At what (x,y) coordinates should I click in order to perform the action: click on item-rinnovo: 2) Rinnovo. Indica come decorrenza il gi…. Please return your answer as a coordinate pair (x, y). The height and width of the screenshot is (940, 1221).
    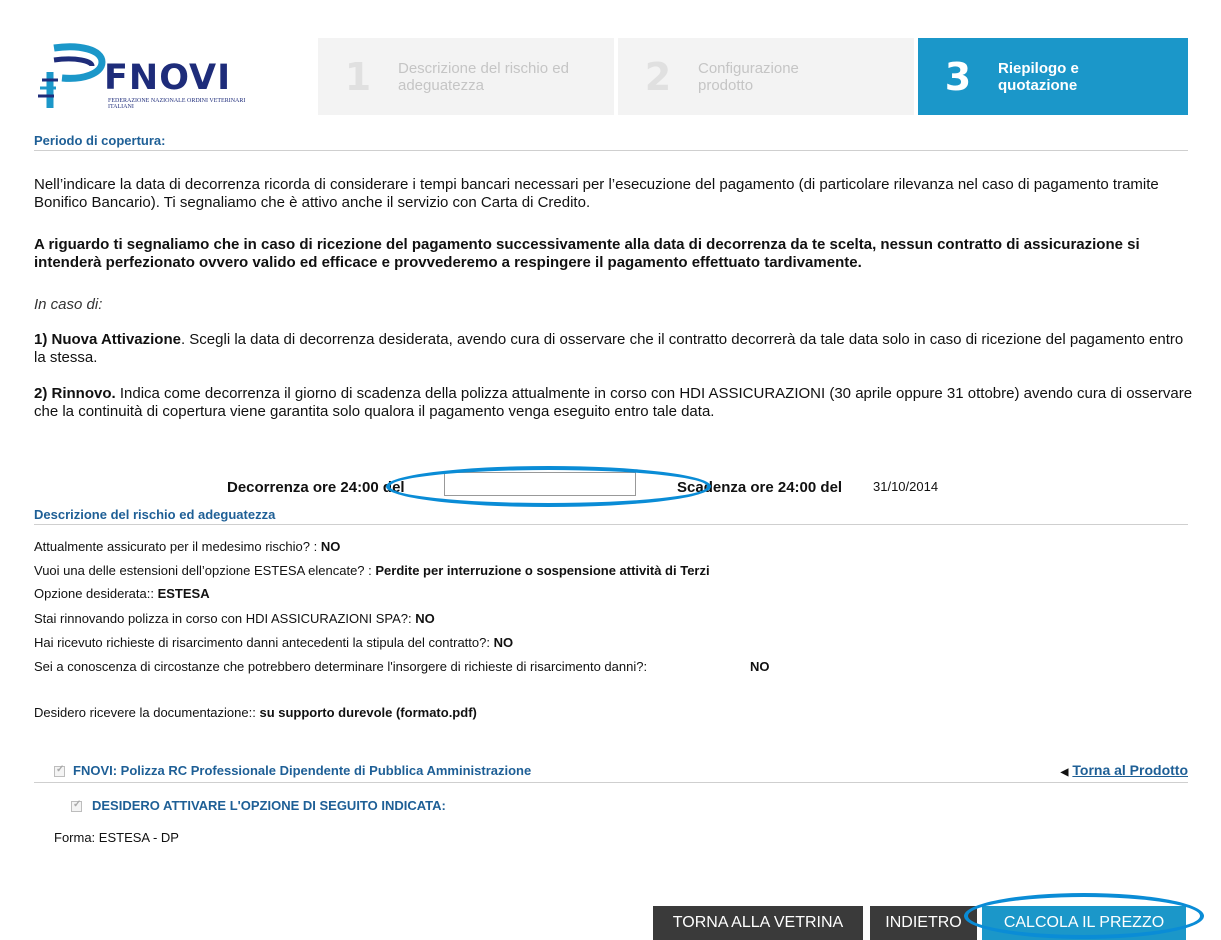
    Looking at the image, I should click on (614, 403).